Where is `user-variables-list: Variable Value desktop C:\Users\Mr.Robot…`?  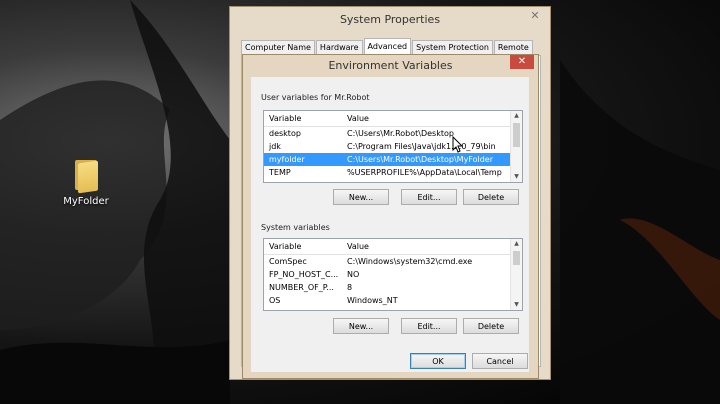 user-variables-list: Variable Value desktop C:\Users\Mr.Robot… is located at coordinates (393, 146).